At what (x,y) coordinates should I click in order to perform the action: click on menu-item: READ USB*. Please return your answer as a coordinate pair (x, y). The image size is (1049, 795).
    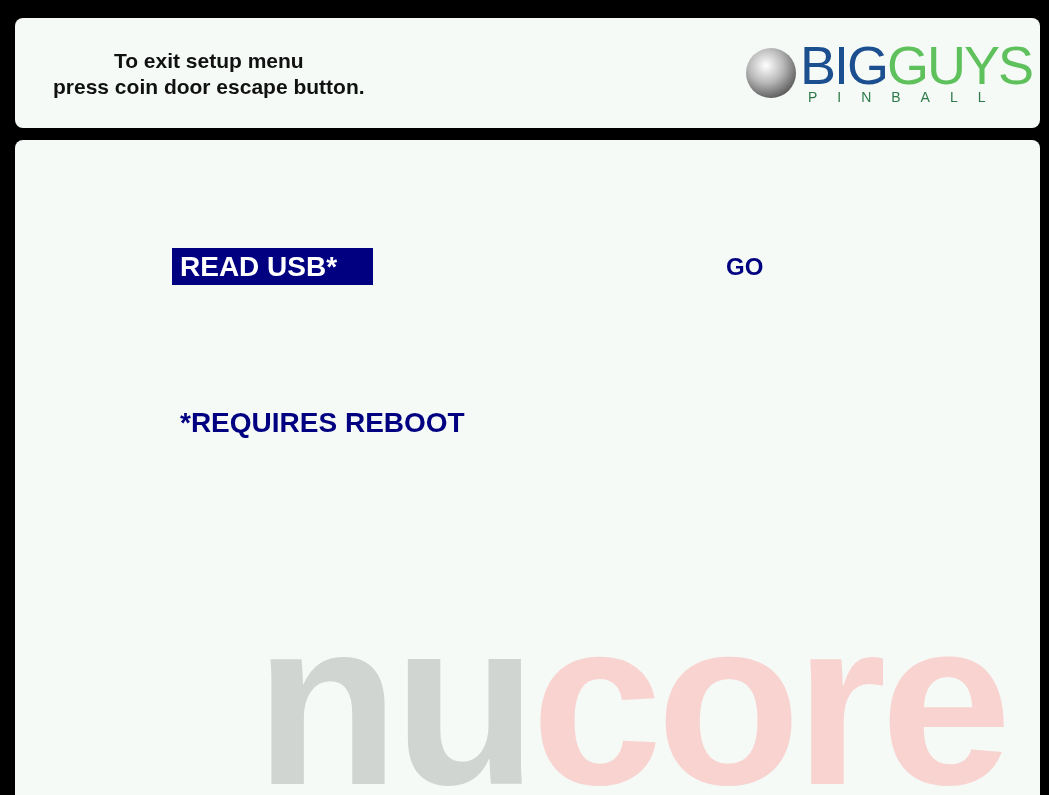
    Looking at the image, I should click on (272, 266).